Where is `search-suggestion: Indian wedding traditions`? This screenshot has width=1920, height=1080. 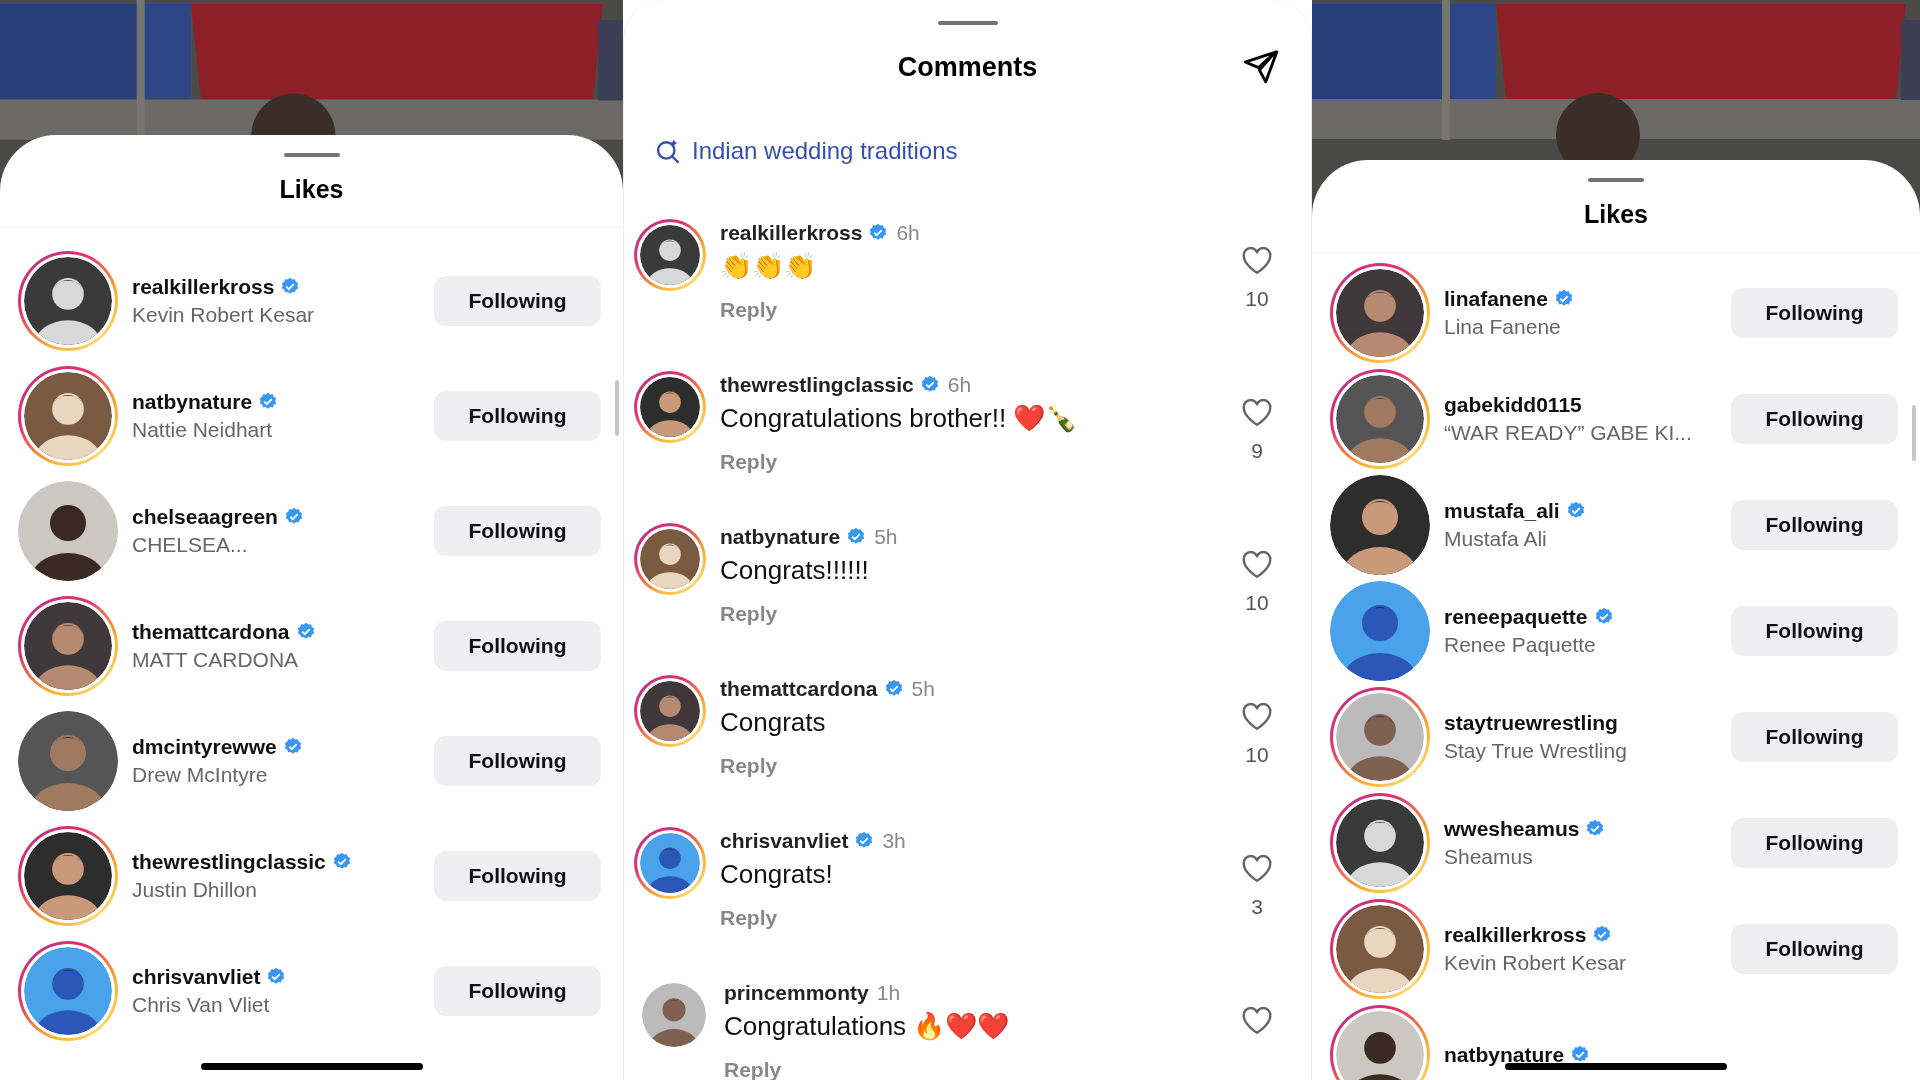 search-suggestion: Indian wedding traditions is located at coordinates (825, 151).